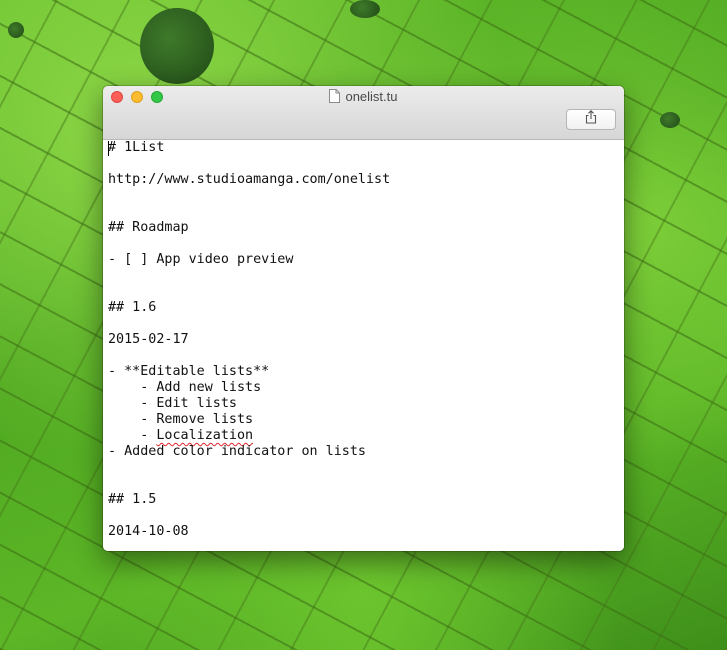 The width and height of the screenshot is (727, 650). Describe the element at coordinates (363, 436) in the screenshot. I see `text-line-localization: - Localization` at that location.